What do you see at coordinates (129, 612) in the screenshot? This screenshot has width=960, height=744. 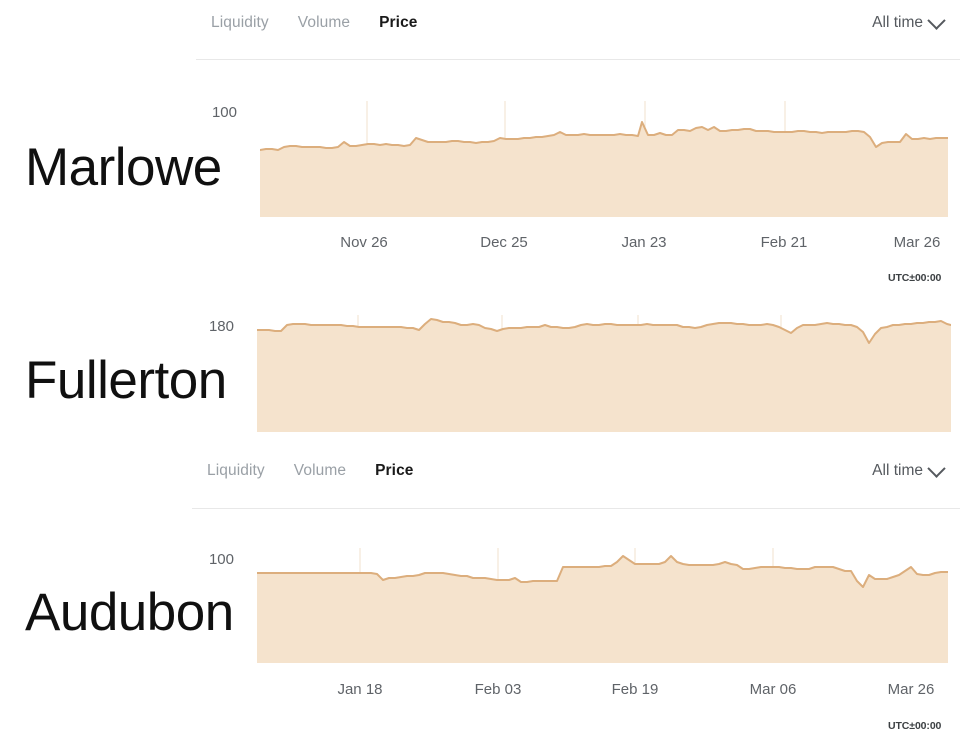 I see `chart-title-audubon: Audubon` at bounding box center [129, 612].